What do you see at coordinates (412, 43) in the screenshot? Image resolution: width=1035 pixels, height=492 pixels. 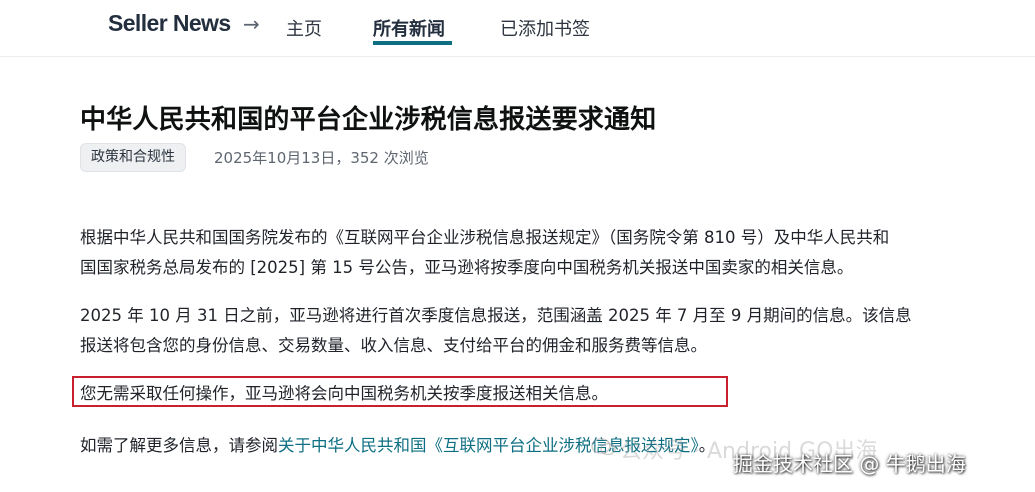 I see `active-tab-underline` at bounding box center [412, 43].